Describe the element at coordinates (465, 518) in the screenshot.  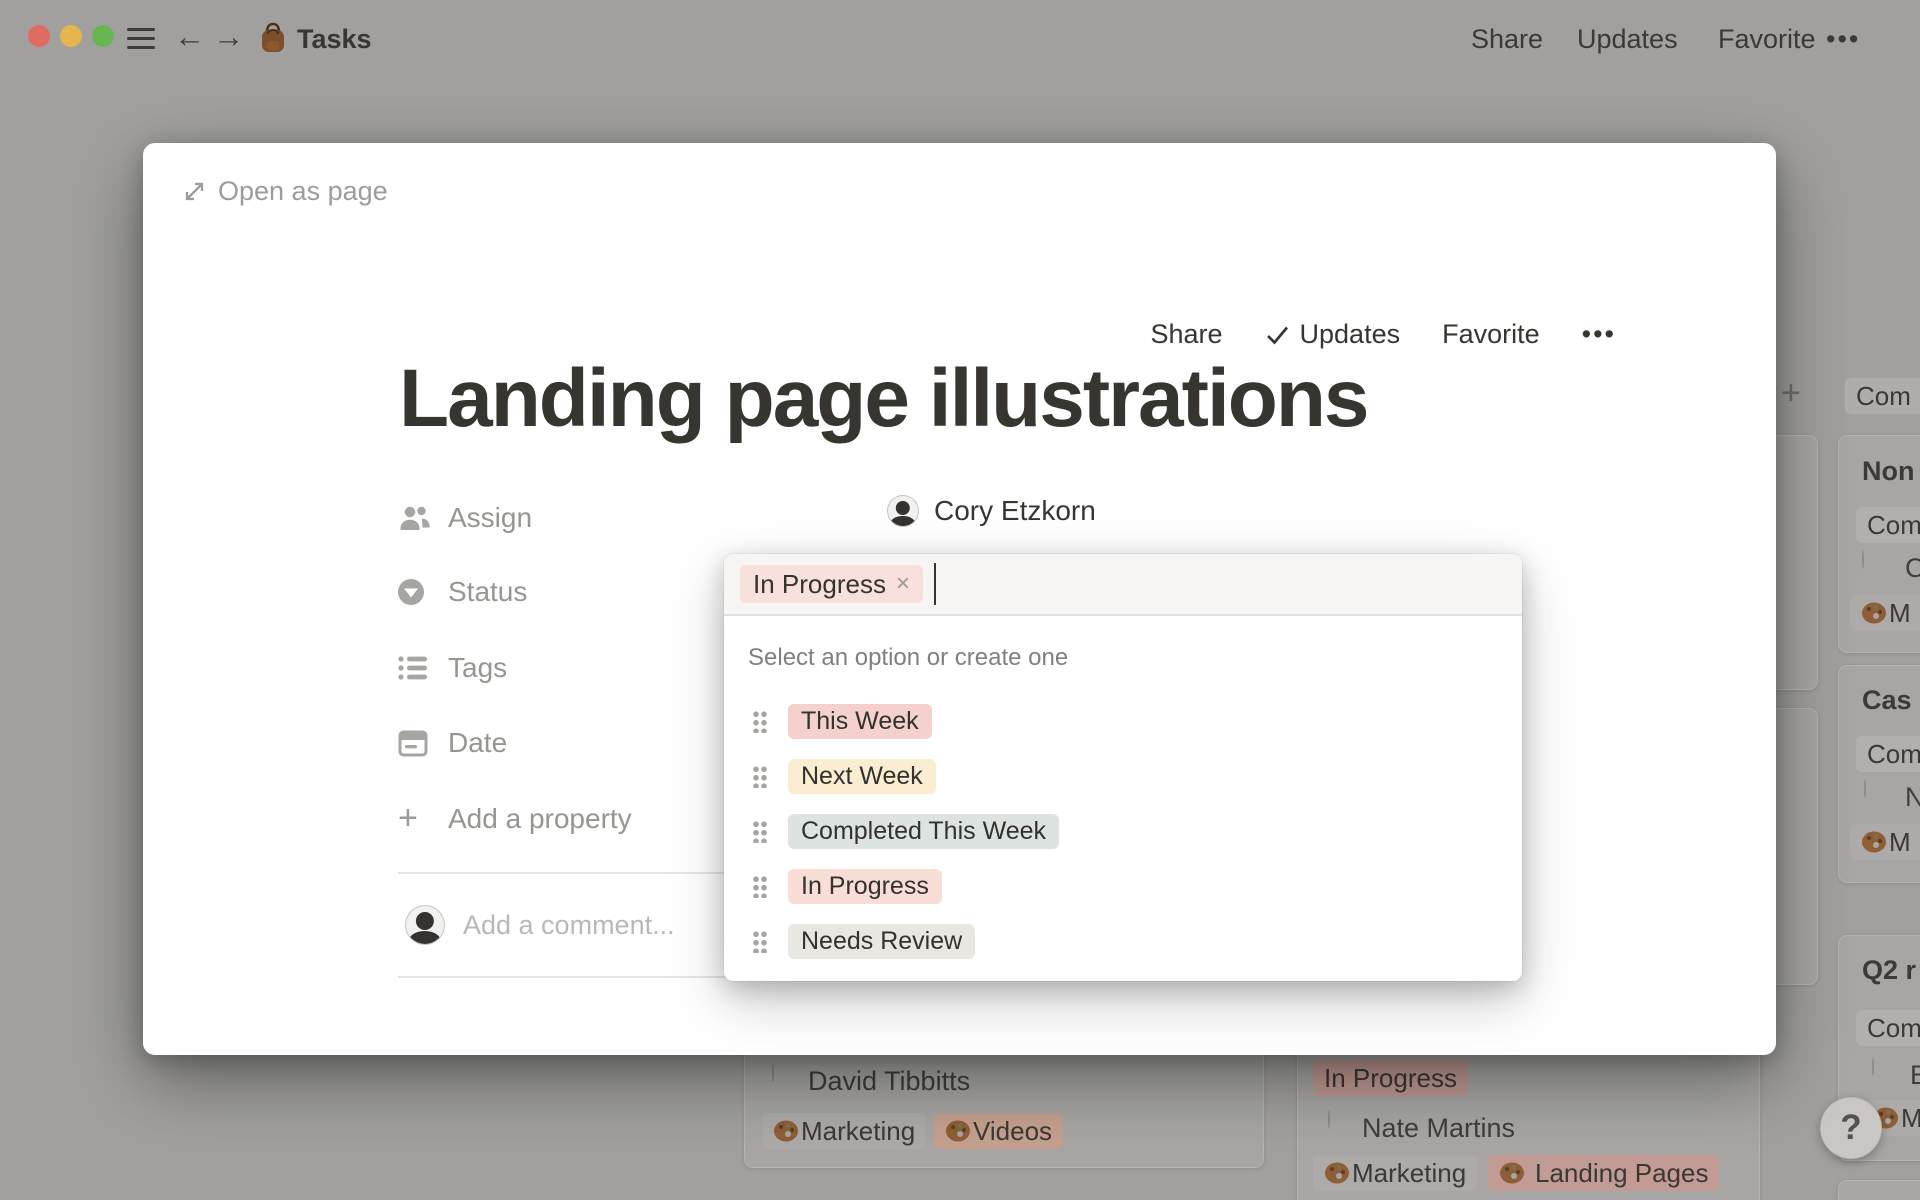
I see `property-row-assign: Assign` at that location.